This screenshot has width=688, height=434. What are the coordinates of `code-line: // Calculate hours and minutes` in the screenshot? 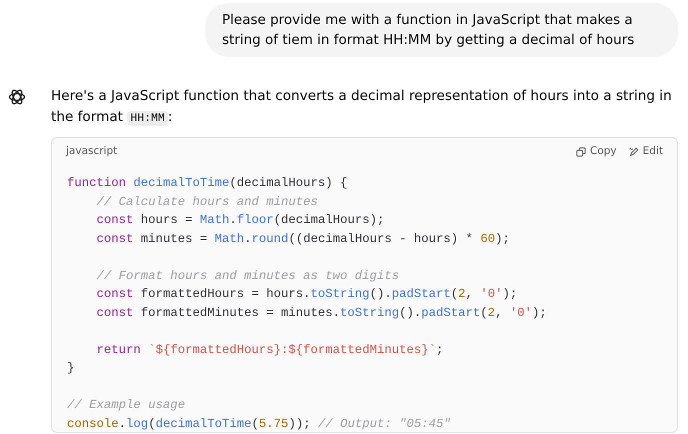 It's located at (207, 202).